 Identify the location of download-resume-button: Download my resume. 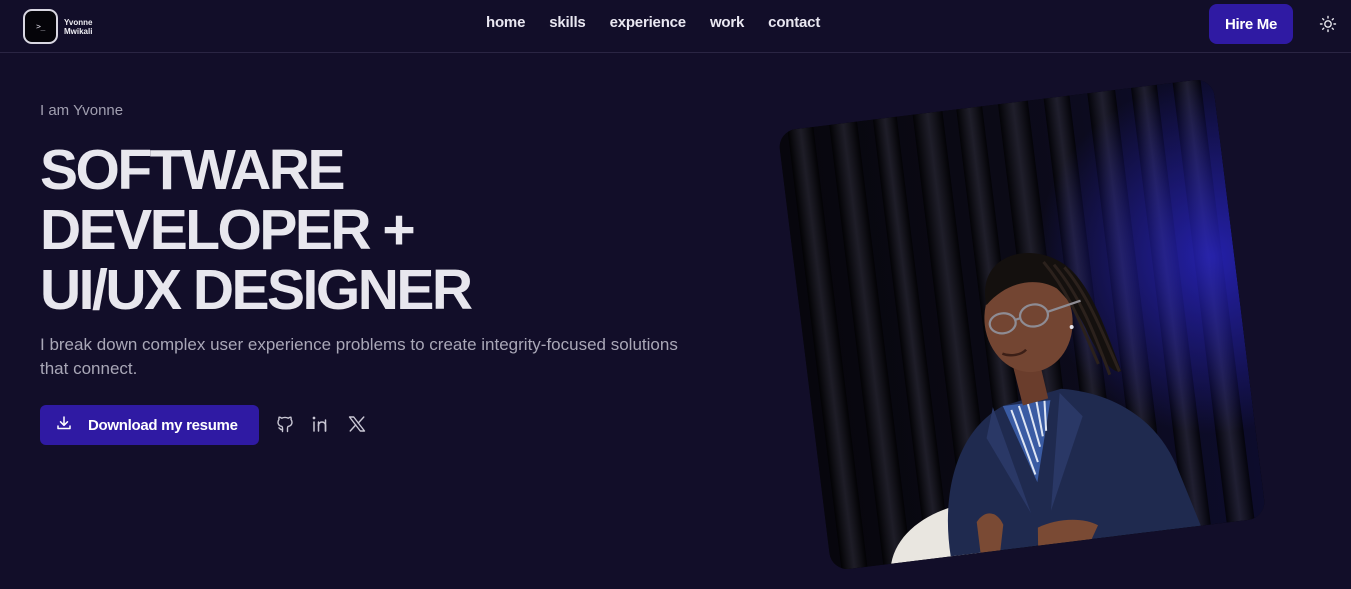
(149, 425).